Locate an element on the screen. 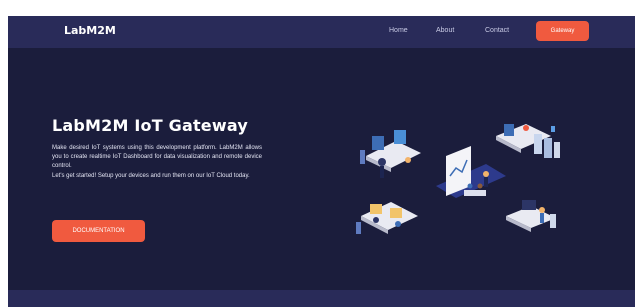 The height and width of the screenshot is (307, 643). hero-title: LabM2M IoT Gateway is located at coordinates (150, 125).